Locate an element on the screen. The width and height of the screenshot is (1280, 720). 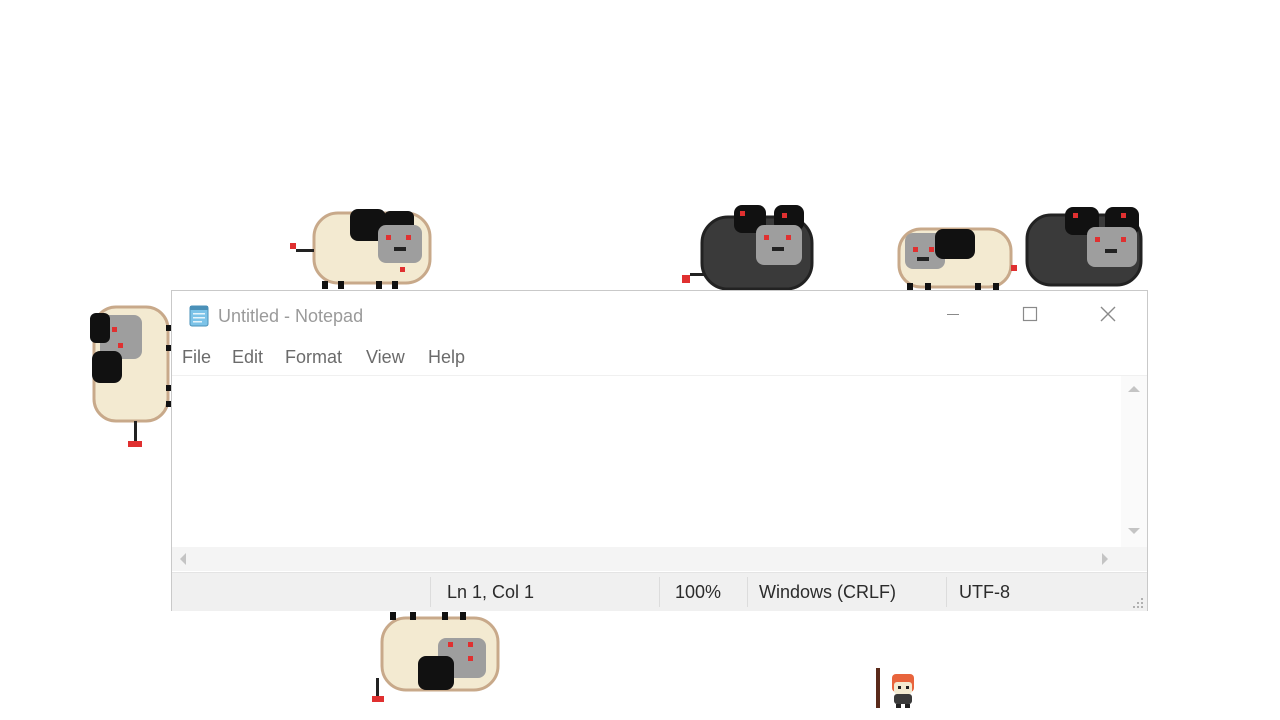
close-icon is located at coordinates (1108, 316).